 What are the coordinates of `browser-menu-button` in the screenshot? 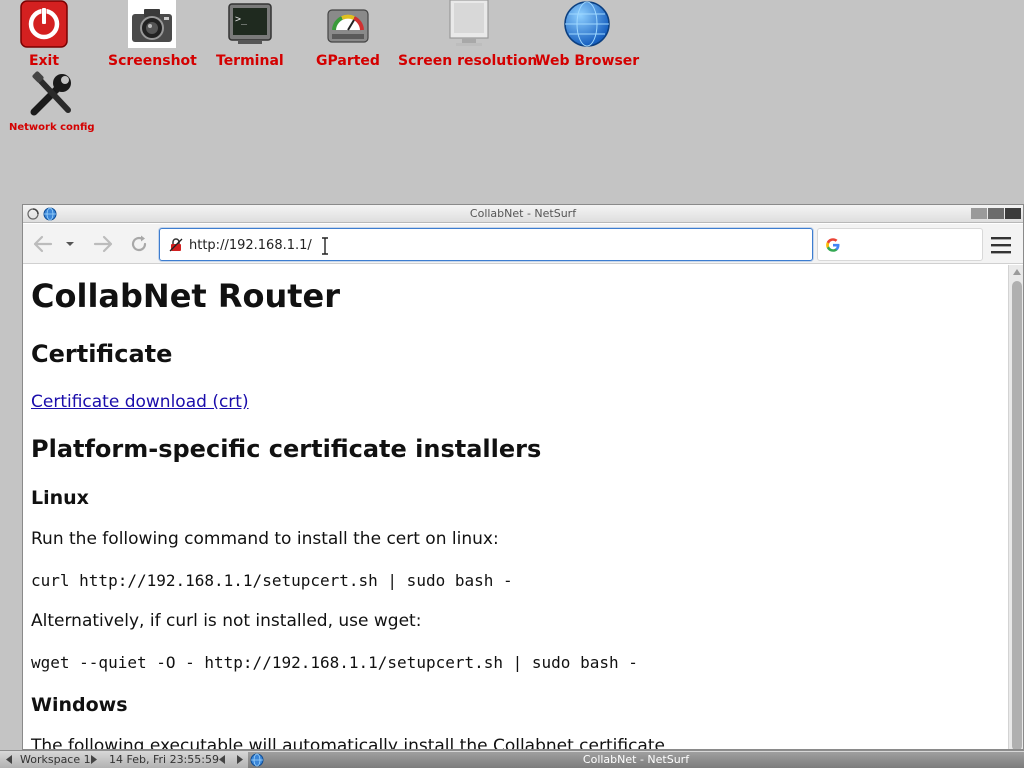 It's located at (1001, 245).